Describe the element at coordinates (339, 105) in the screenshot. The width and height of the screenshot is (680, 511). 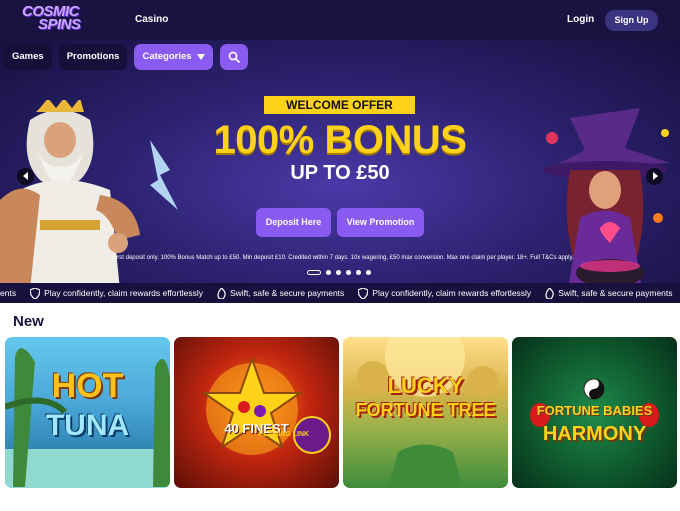
I see `welcome-offer-badge: WELCOME OFFER` at that location.